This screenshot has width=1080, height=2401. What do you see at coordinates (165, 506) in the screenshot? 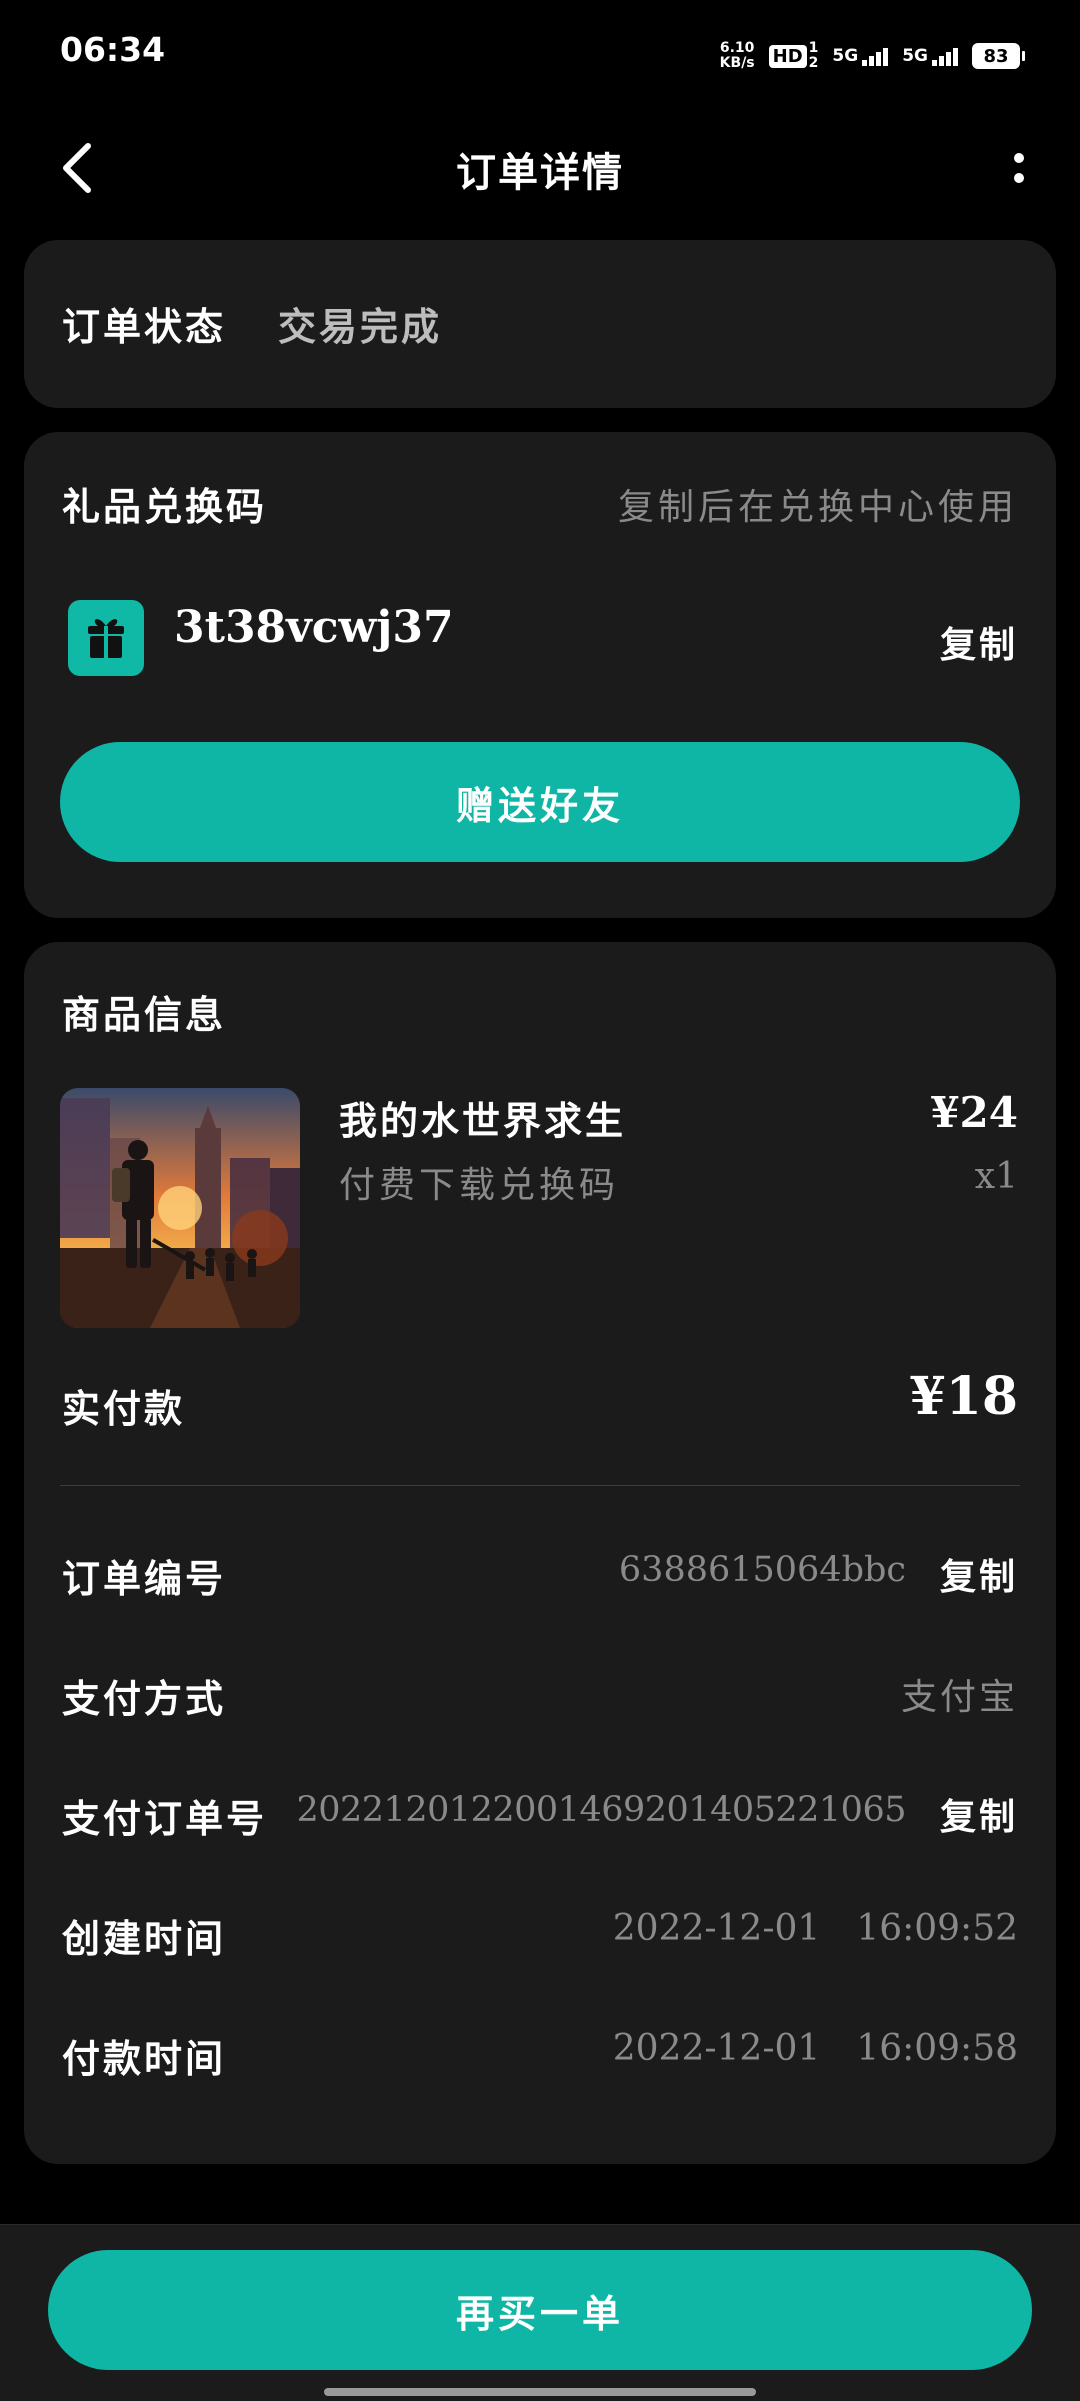
I see `gift-code-label: 礼品兑换码` at bounding box center [165, 506].